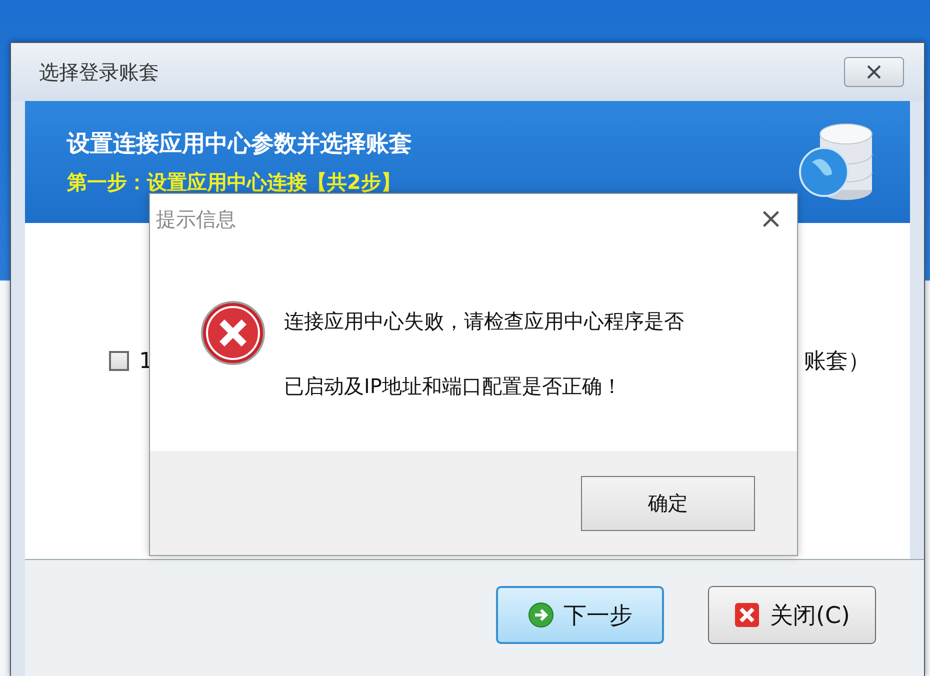 The image size is (930, 676). What do you see at coordinates (484, 321) in the screenshot?
I see `message-text: 连接应用中心失败，请检查应用中心程序是否` at bounding box center [484, 321].